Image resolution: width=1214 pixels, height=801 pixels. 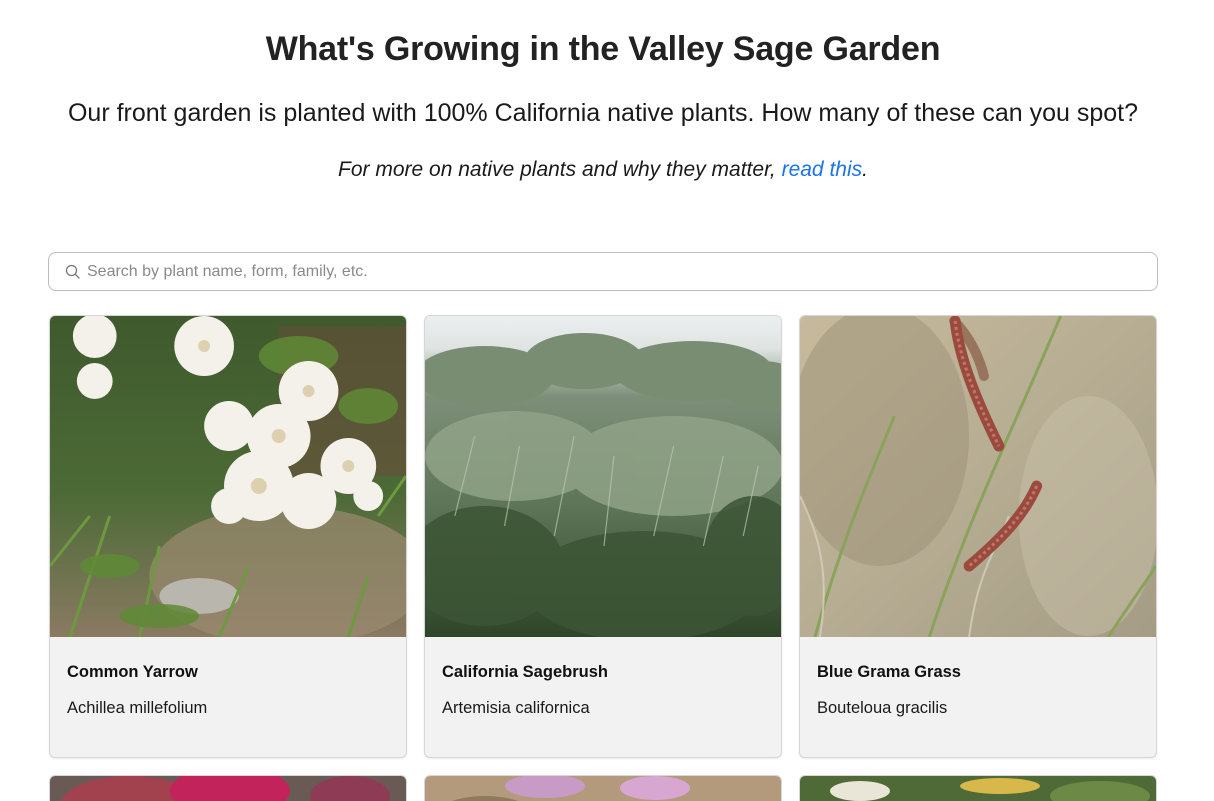 What do you see at coordinates (822, 169) in the screenshot?
I see `read-this-link: read this` at bounding box center [822, 169].